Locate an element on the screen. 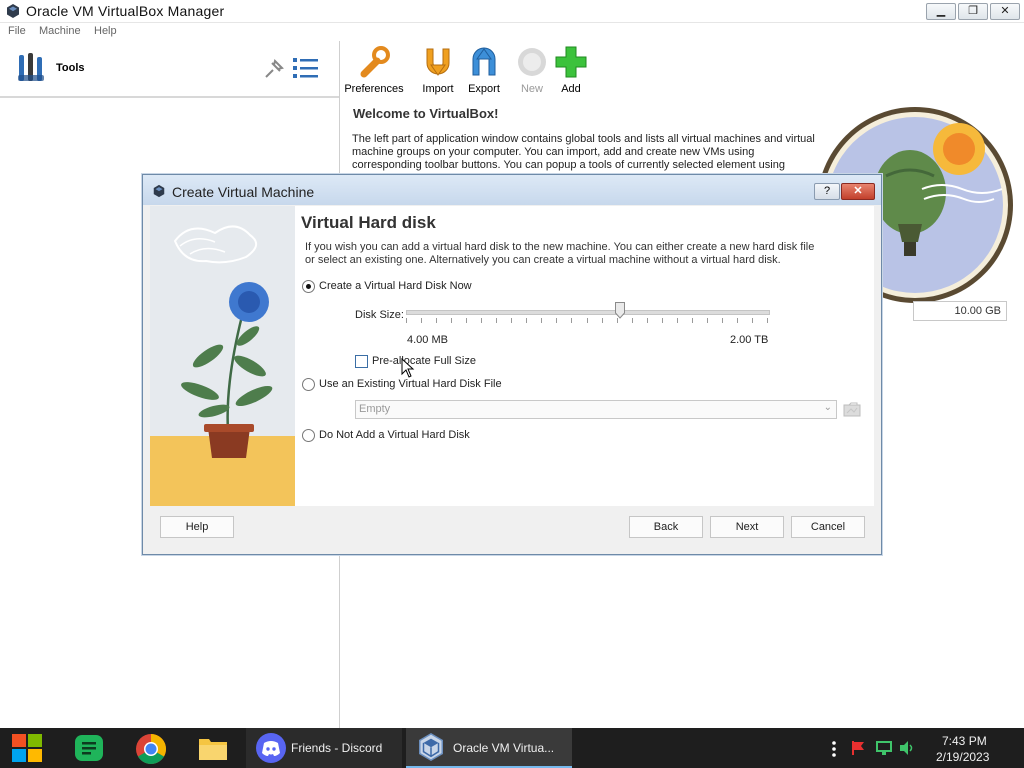 The image size is (1024, 768). add-icon is located at coordinates (571, 63).